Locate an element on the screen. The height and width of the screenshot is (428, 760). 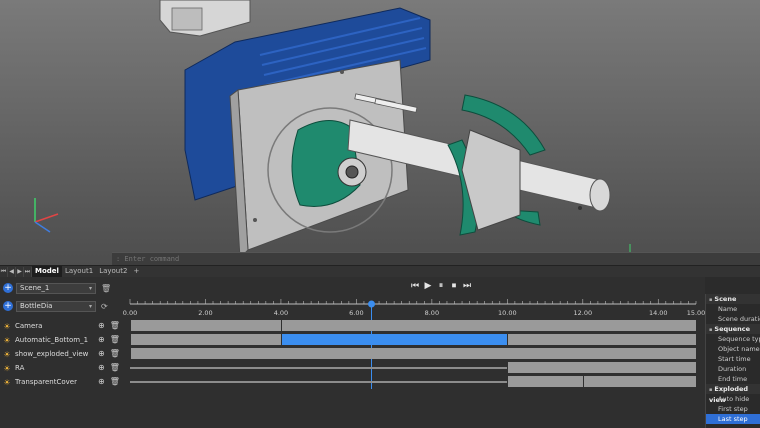
scene-select: Scene_1 ▾ is located at coordinates (56, 288).